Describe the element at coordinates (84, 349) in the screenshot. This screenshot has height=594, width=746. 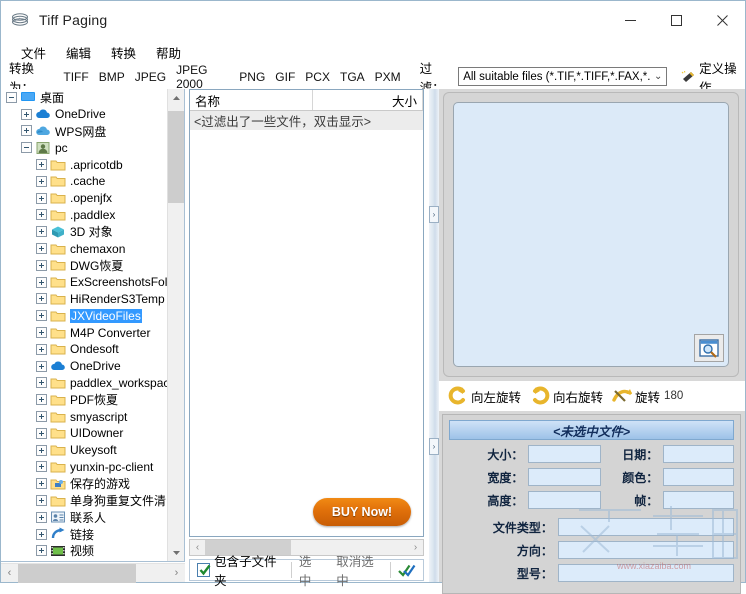
I see `tree-node: Ondesoft` at that location.